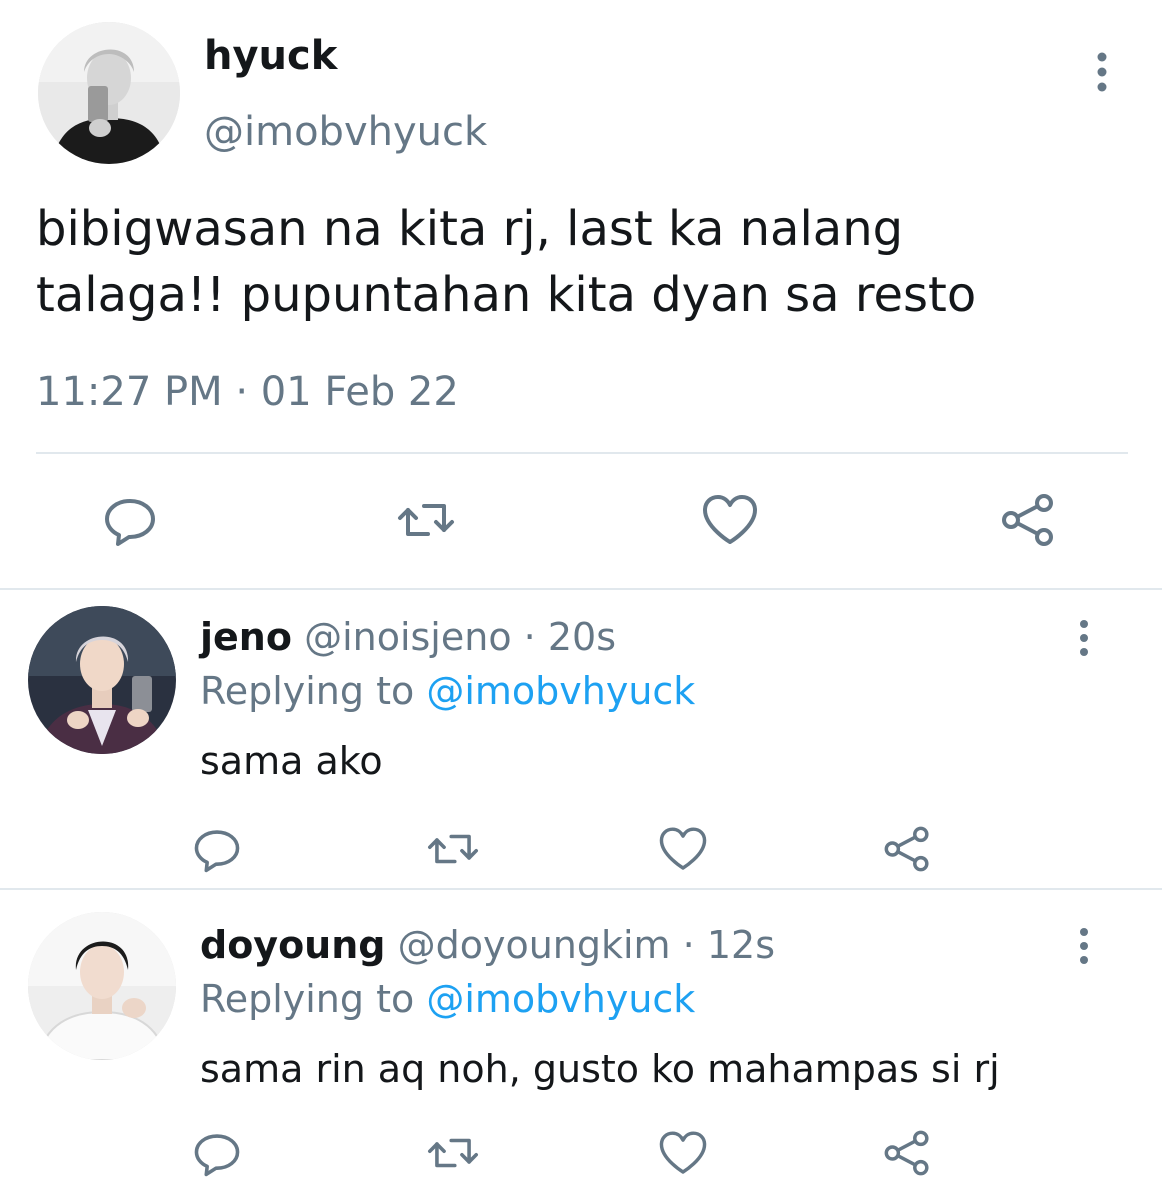 The height and width of the screenshot is (1200, 1162). What do you see at coordinates (600, 1069) in the screenshot?
I see `reply-text: sama rin aq noh, gusto ko mahampas si rj` at bounding box center [600, 1069].